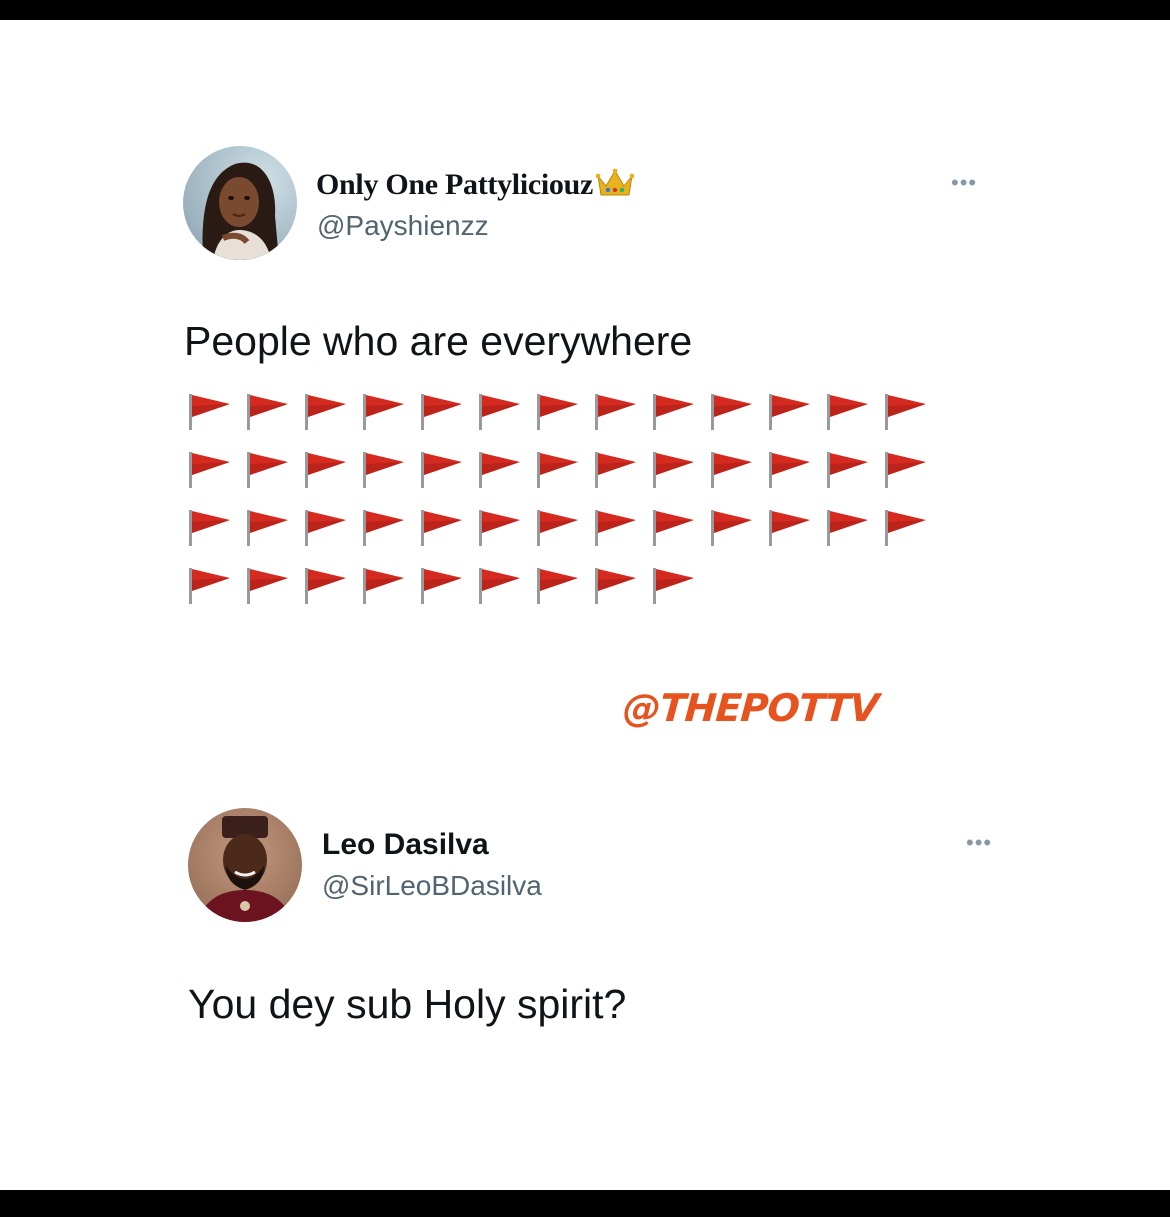  I want to click on flag-emoji-grid, so click(566, 502).